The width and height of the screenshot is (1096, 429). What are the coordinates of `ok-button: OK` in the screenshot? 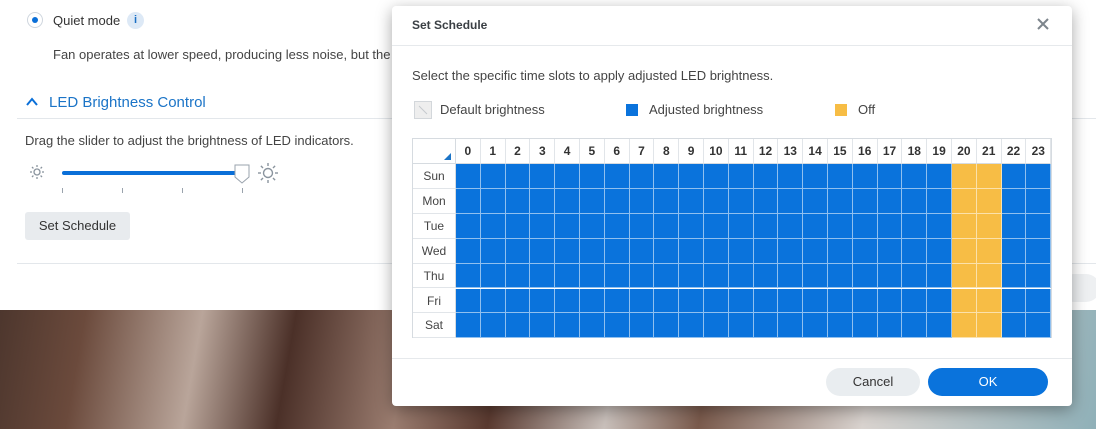 It's located at (988, 382).